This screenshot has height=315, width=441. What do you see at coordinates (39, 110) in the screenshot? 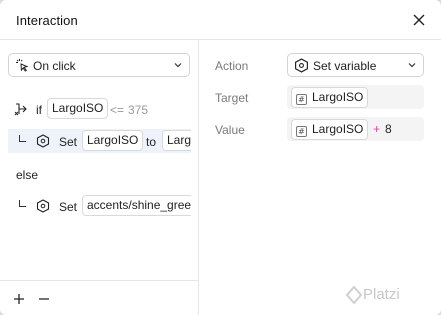
I see `if-keyword: if` at bounding box center [39, 110].